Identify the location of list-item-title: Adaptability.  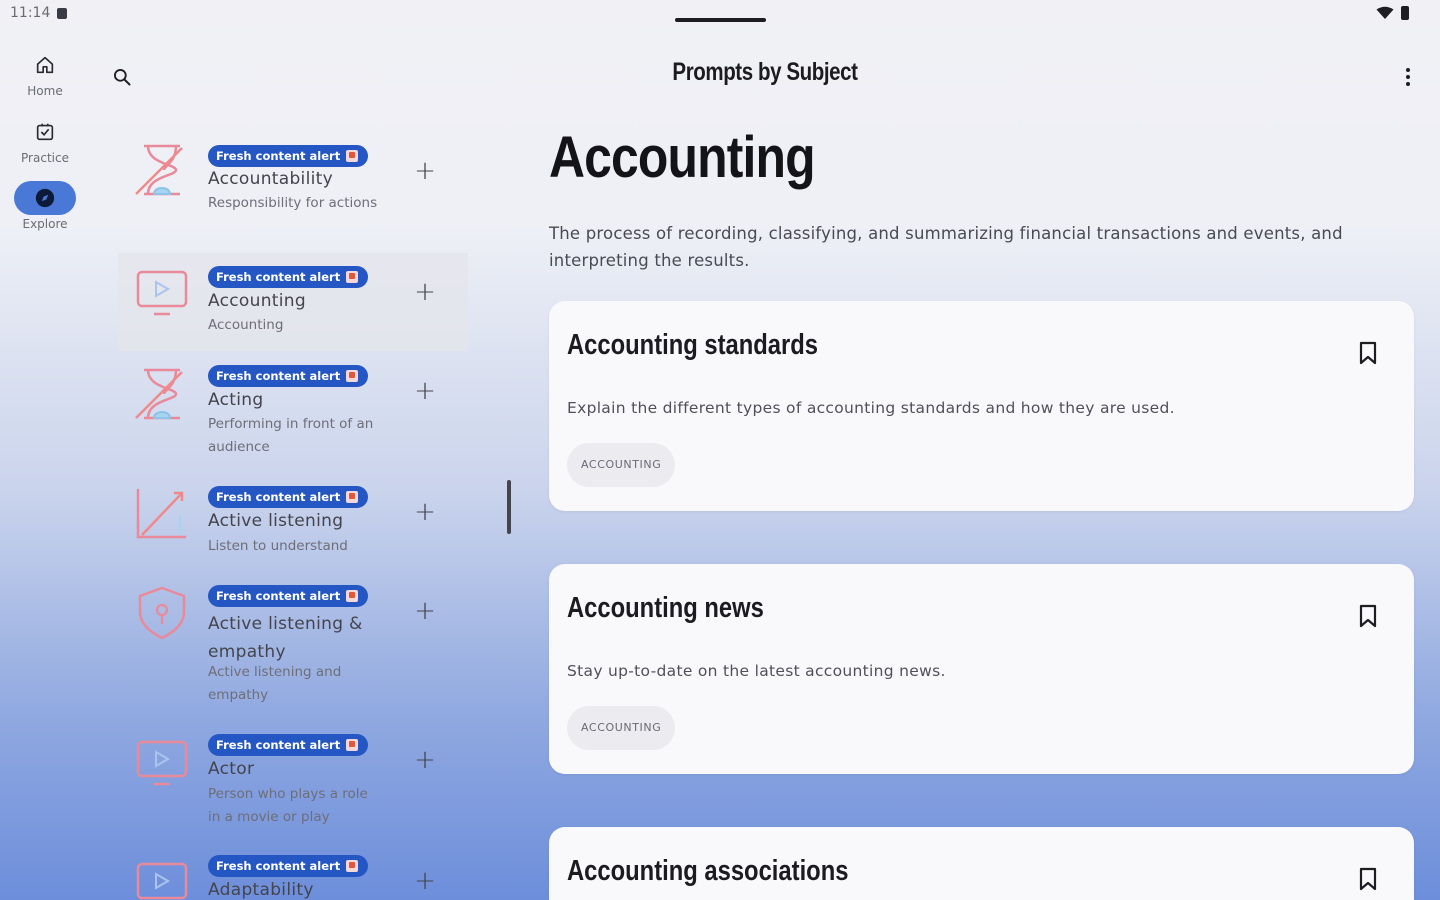
(261, 890).